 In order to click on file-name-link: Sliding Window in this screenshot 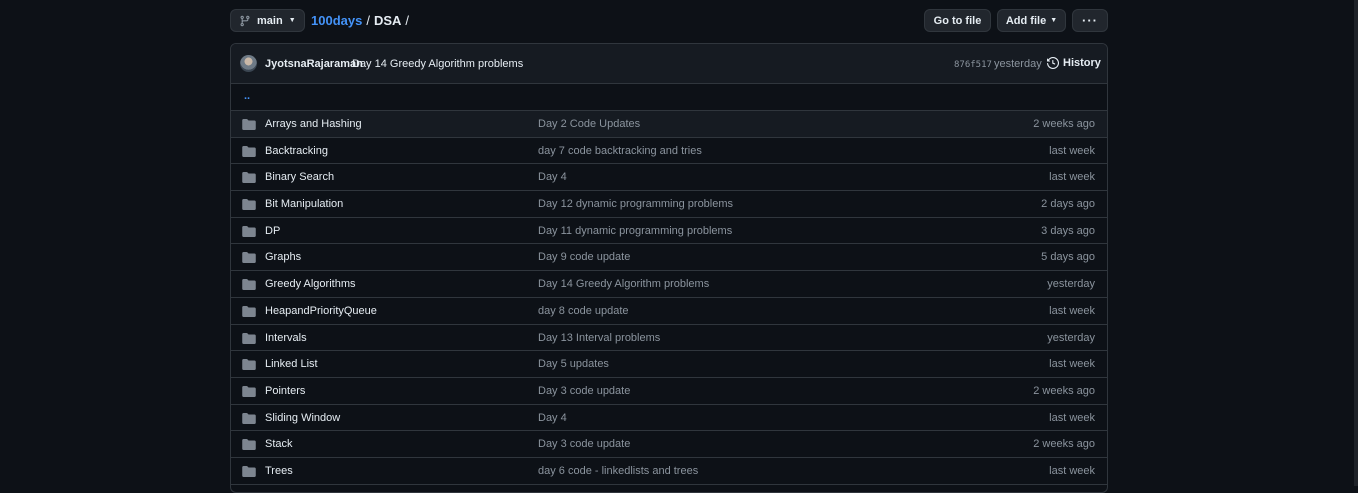, I will do `click(302, 418)`.